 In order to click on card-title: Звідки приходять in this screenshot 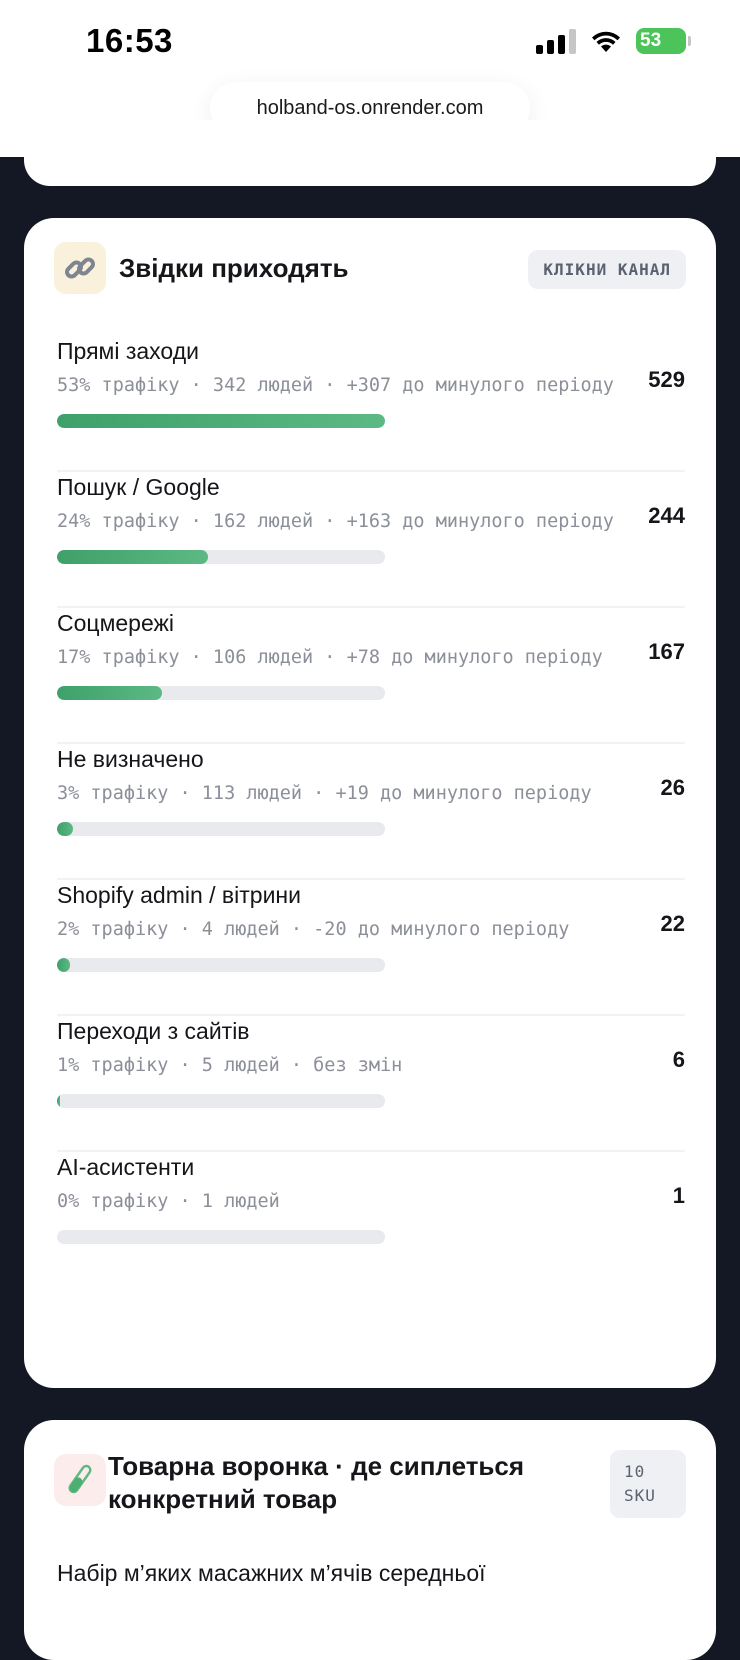, I will do `click(234, 268)`.